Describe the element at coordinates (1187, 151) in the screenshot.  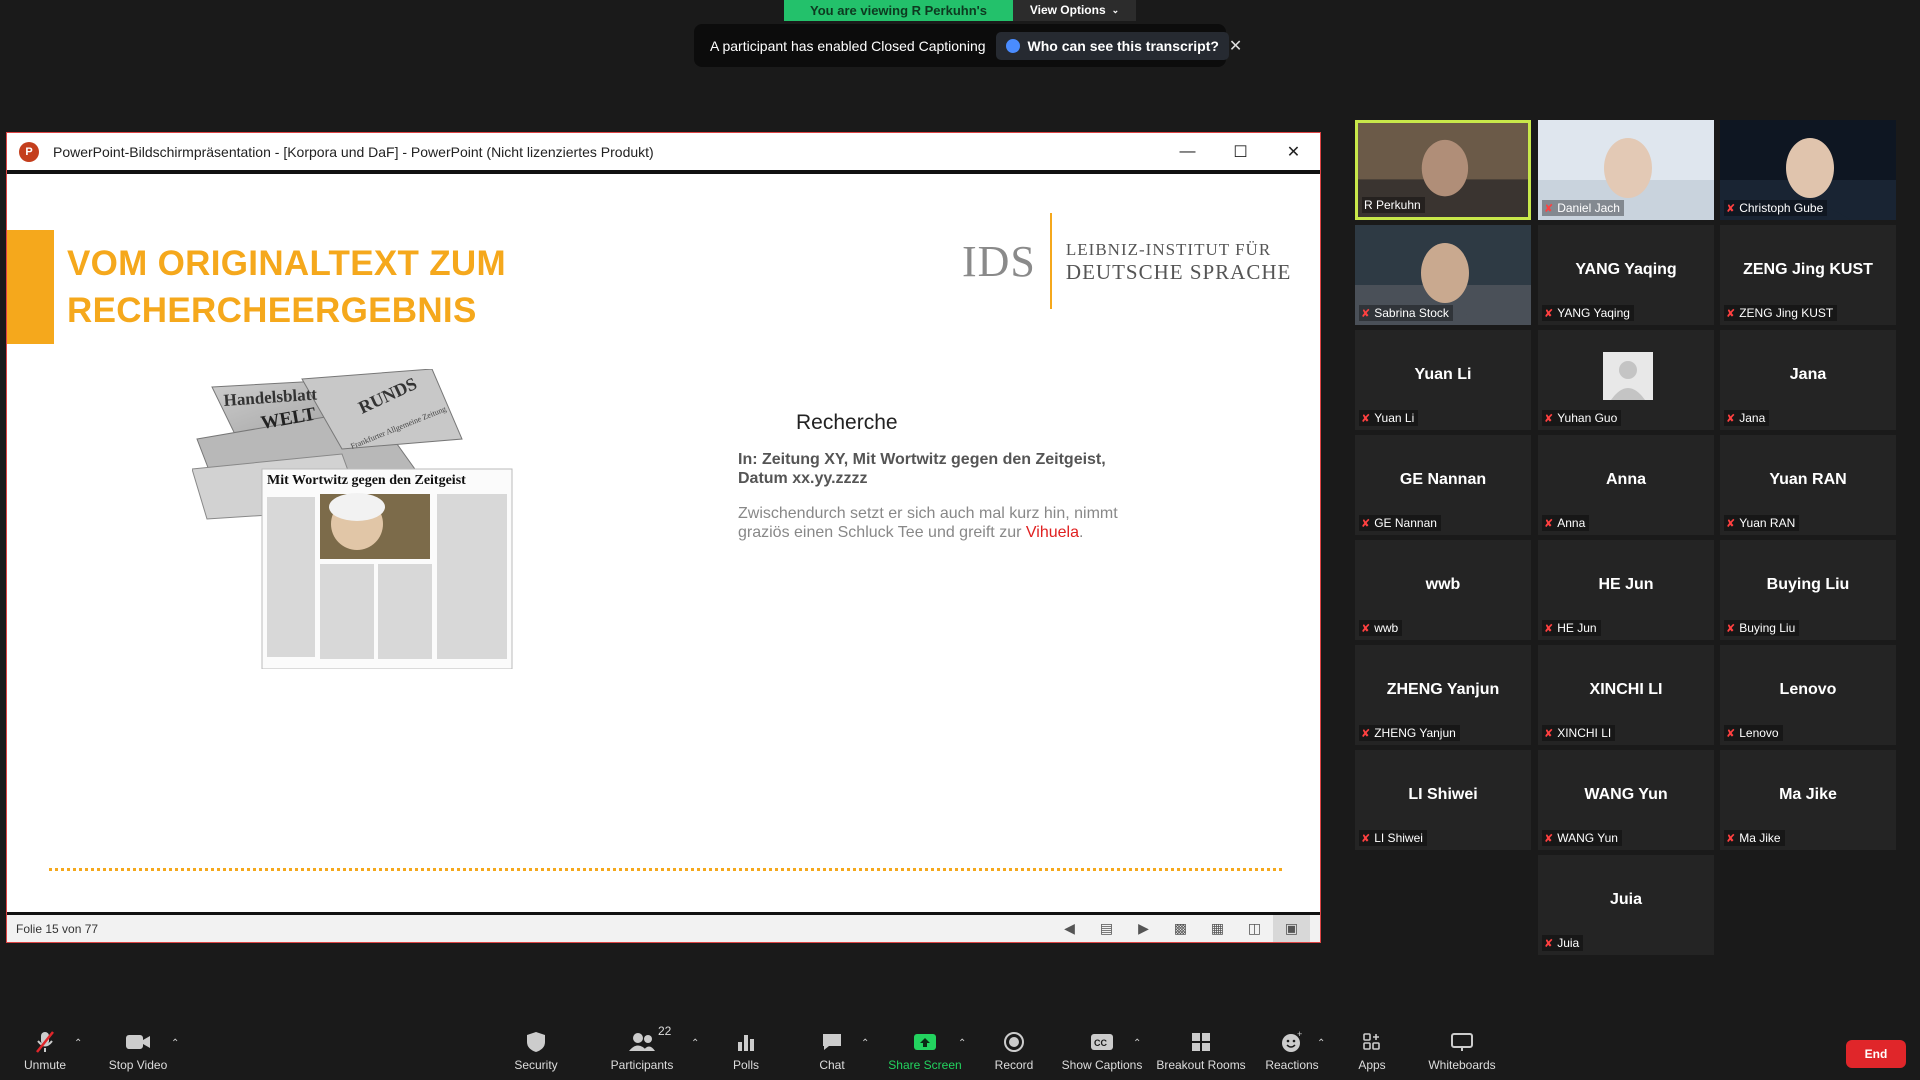
I see `minimize-icon: —` at that location.